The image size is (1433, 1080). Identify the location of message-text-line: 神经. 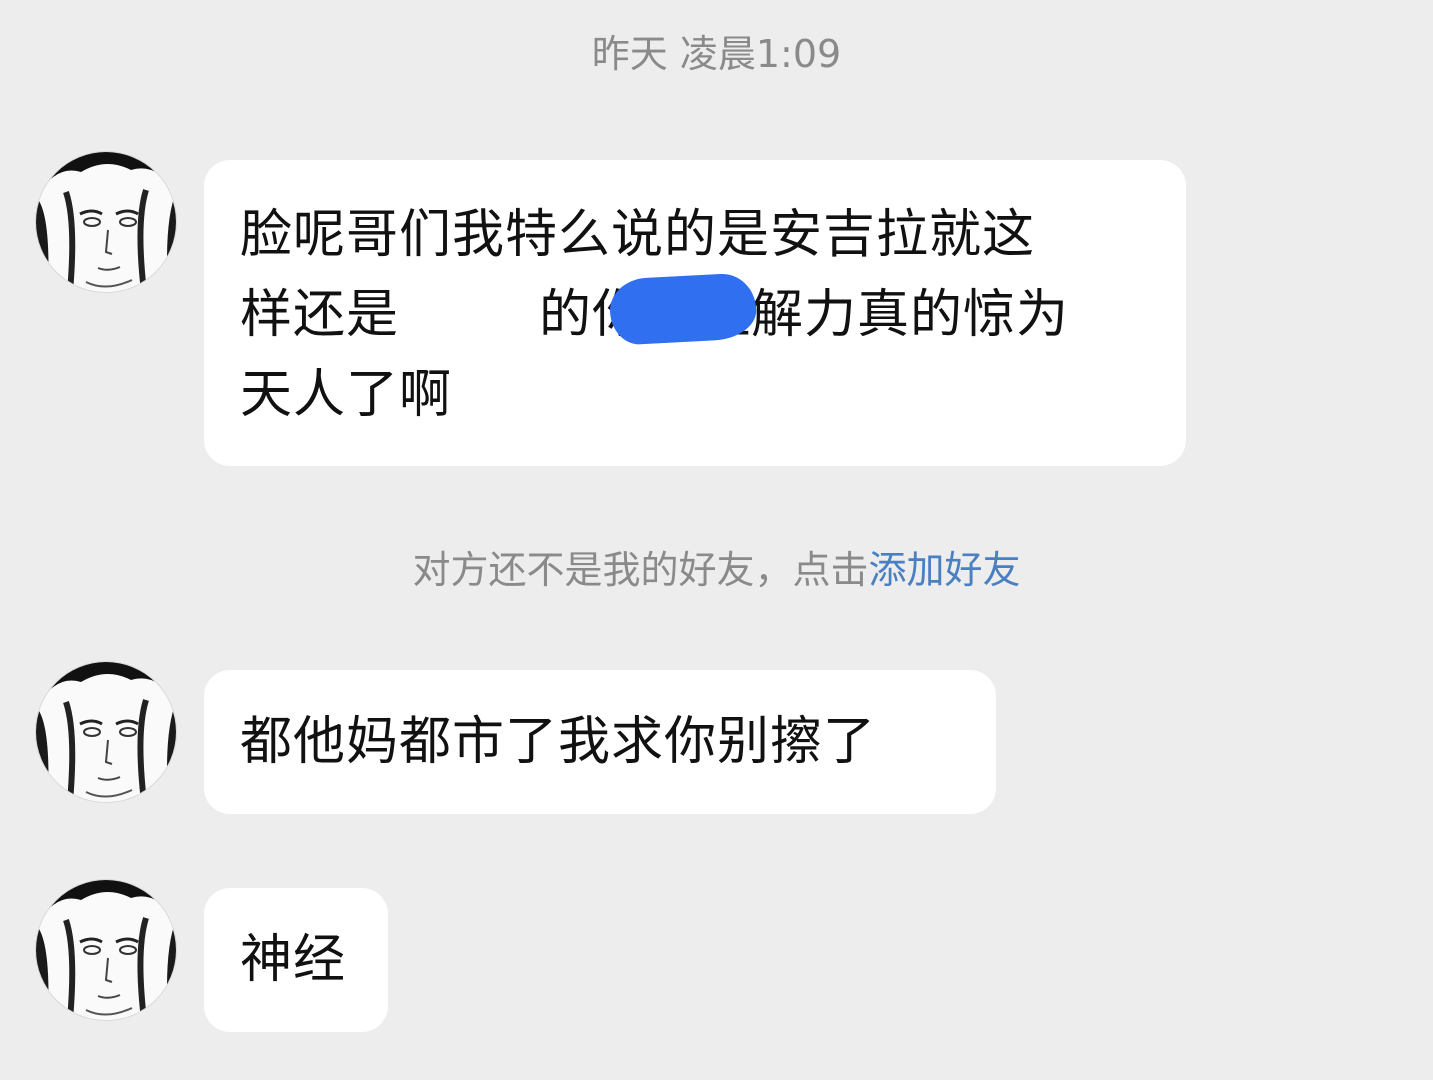
(293, 960).